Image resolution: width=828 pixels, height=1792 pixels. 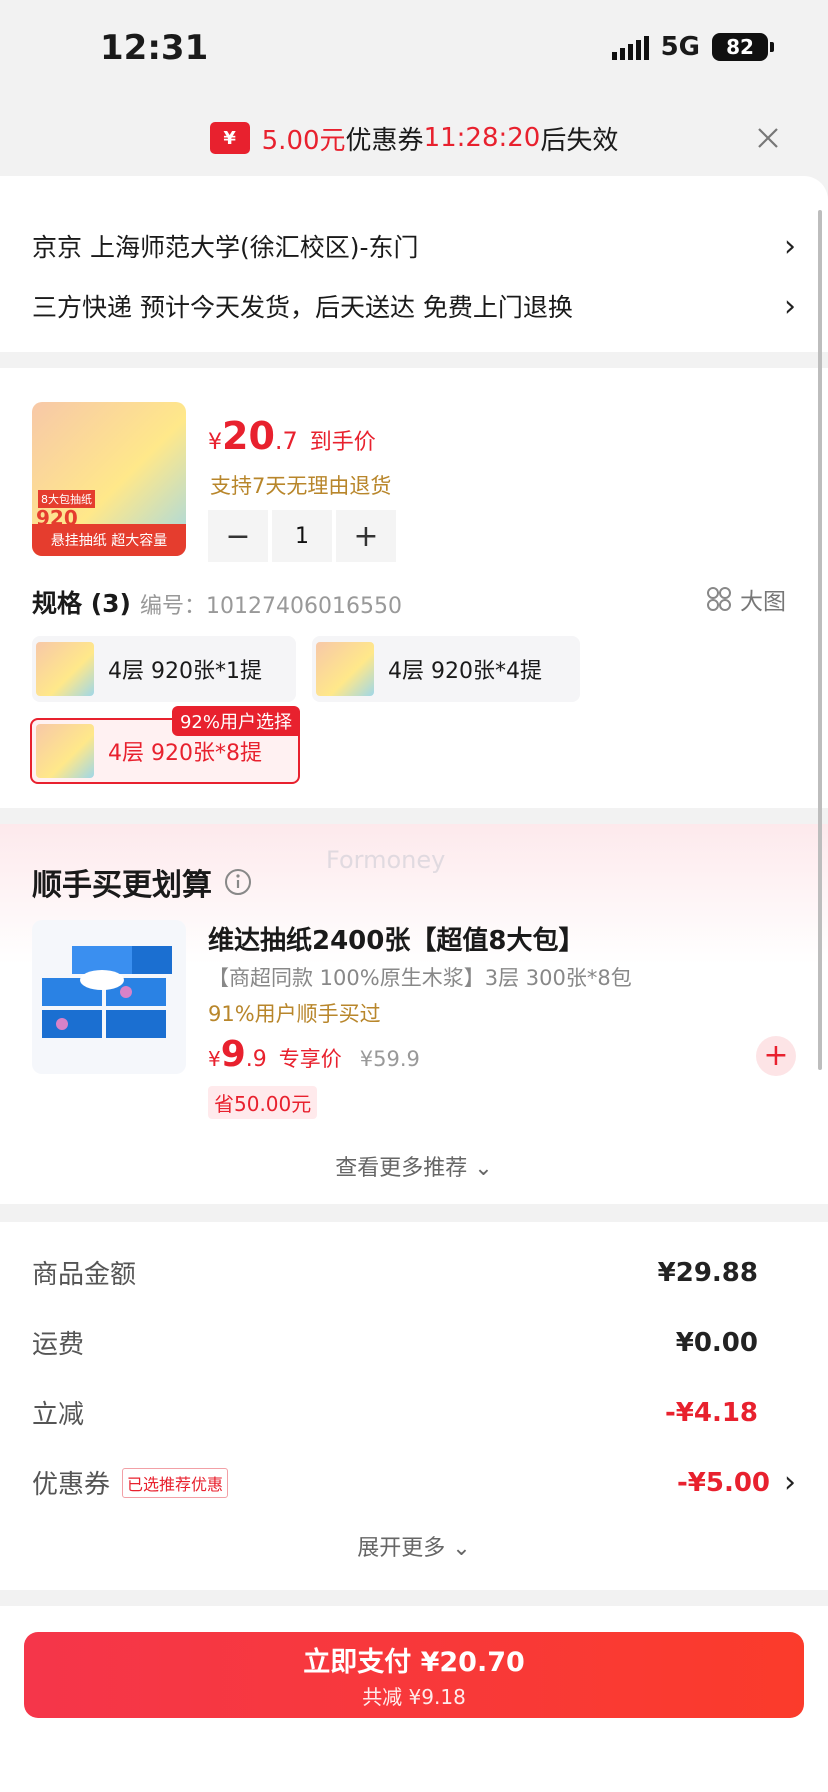 I want to click on status-bar: 12:31 5G 82, so click(x=414, y=50).